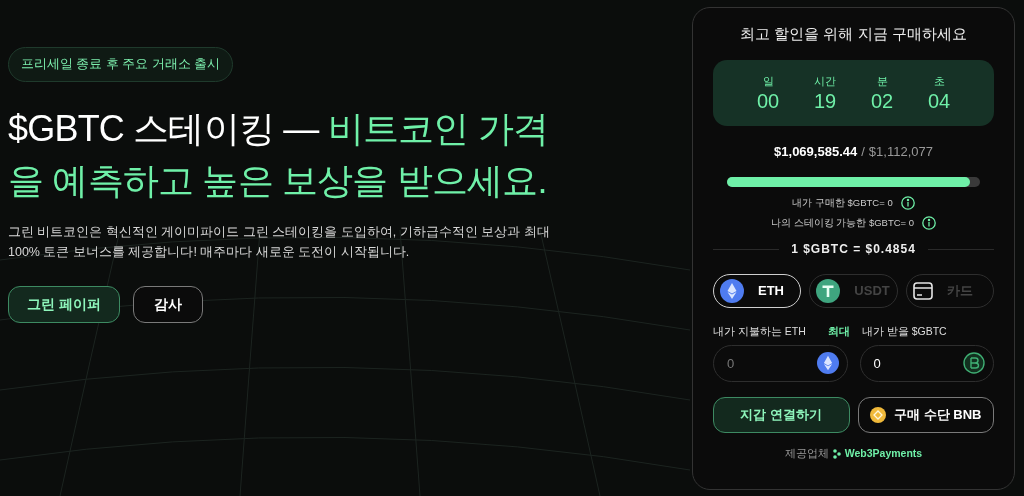 Image resolution: width=1024 pixels, height=496 pixels. What do you see at coordinates (836, 453) in the screenshot?
I see `provider-logo-icon` at bounding box center [836, 453].